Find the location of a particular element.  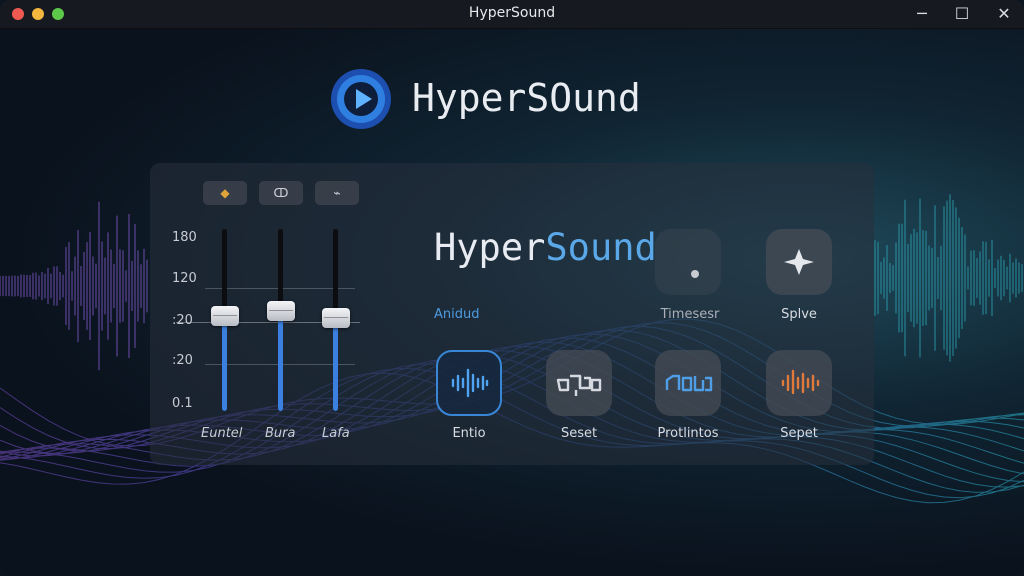

section-label: Anidud is located at coordinates (457, 314).